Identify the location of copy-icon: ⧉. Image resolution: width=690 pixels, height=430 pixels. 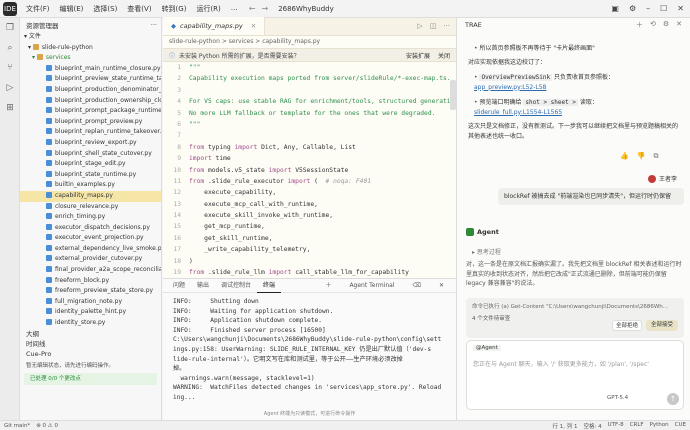
(655, 156).